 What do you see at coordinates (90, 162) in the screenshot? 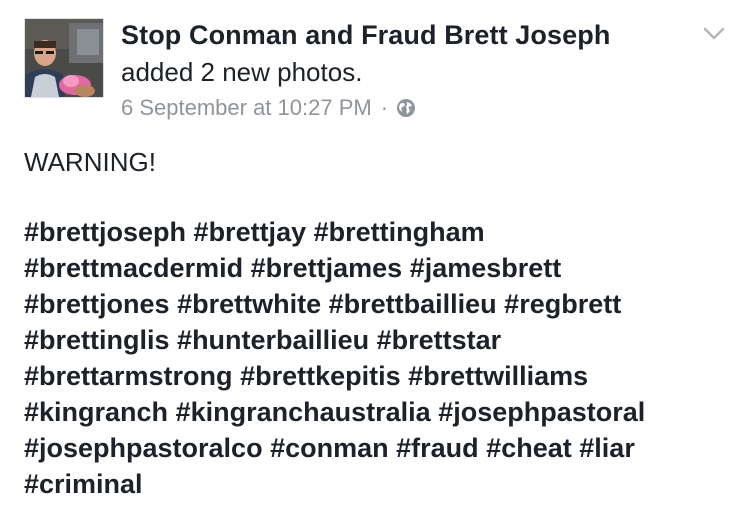
I see `post-body-text: WARNING!` at bounding box center [90, 162].